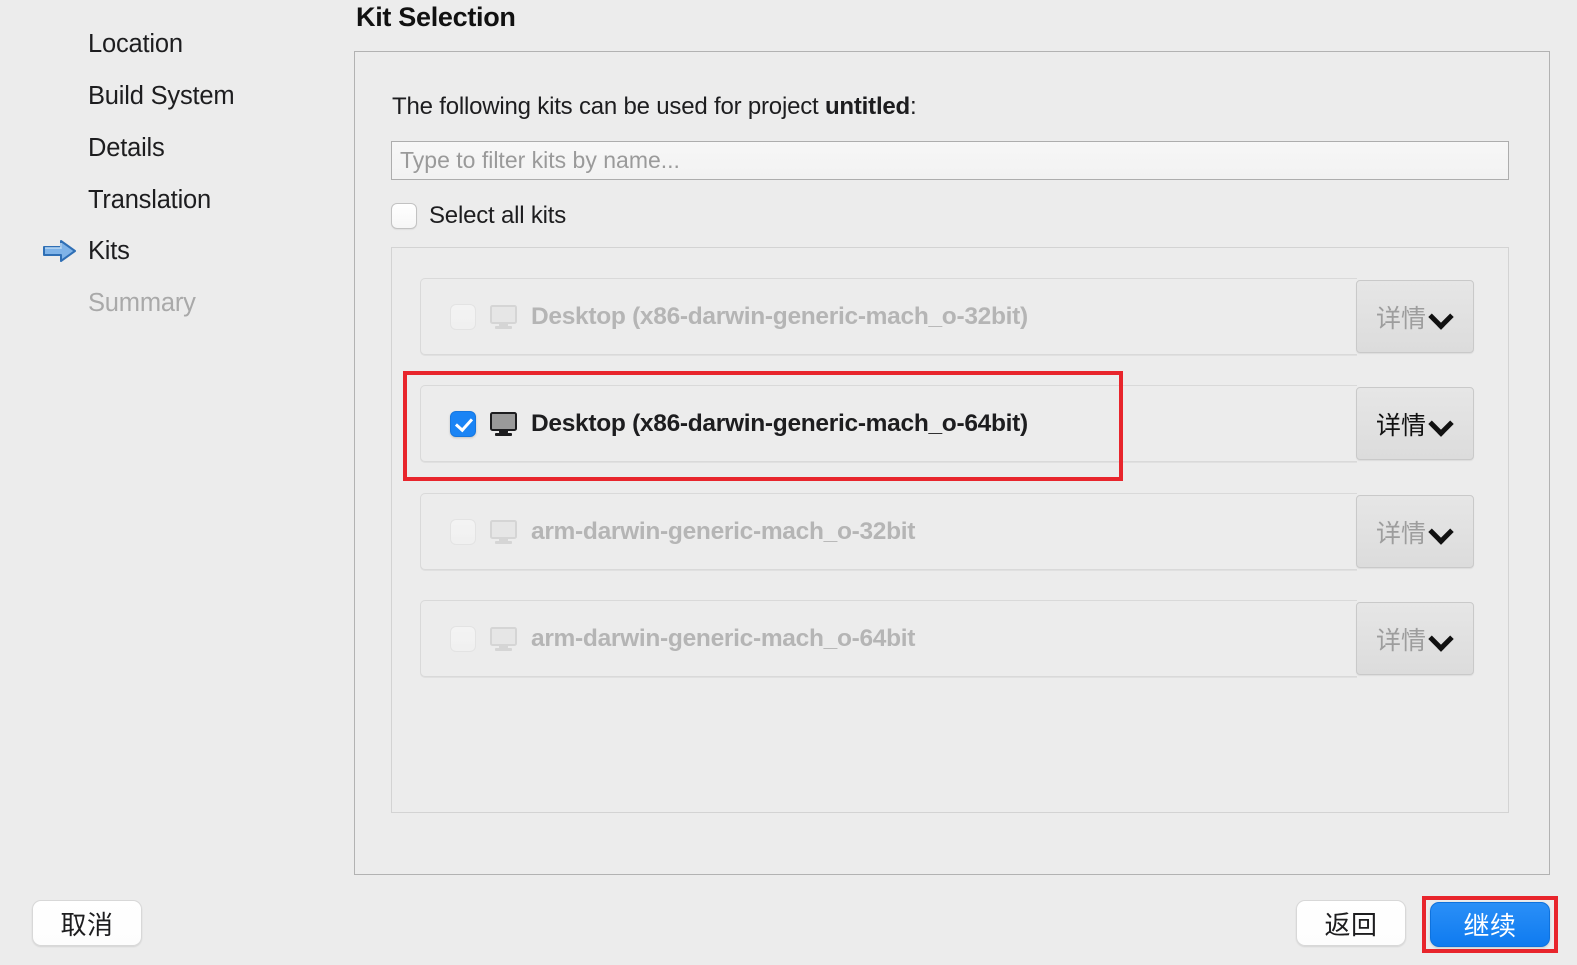 This screenshot has width=1577, height=965. Describe the element at coordinates (161, 95) in the screenshot. I see `sidebar-item-label: Build System` at that location.